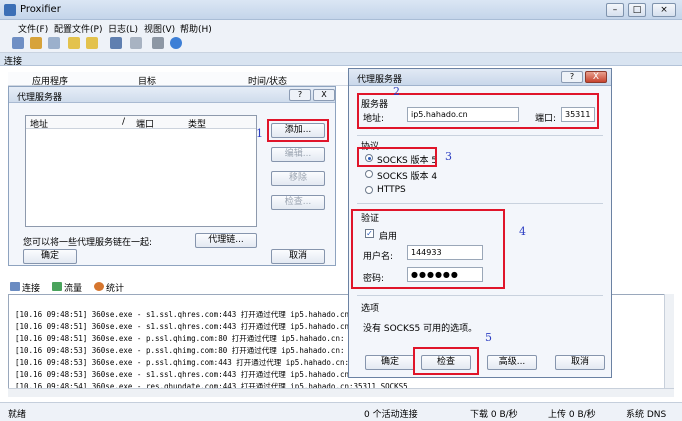 The height and width of the screenshot is (421, 682). I want to click on maximize-button: □, so click(637, 10).